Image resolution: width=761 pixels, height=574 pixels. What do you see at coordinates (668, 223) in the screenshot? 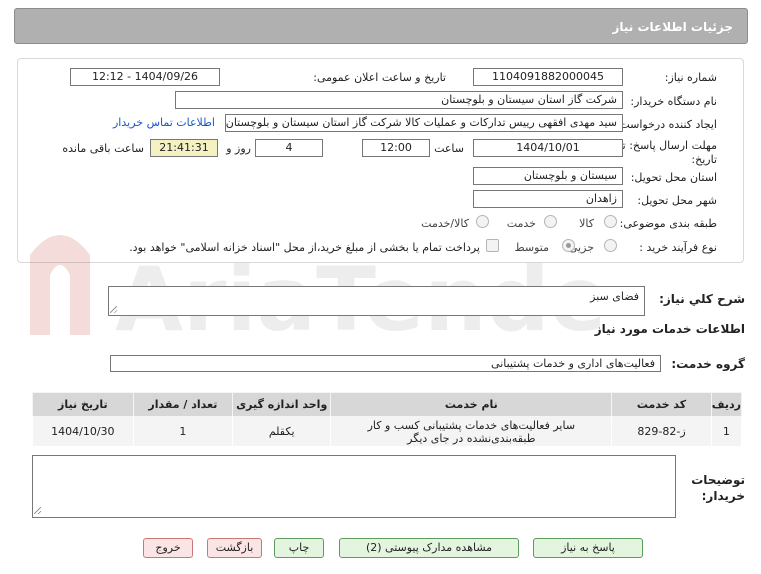
I see `category-label: طبقه بندی موضوعی:` at bounding box center [668, 223].